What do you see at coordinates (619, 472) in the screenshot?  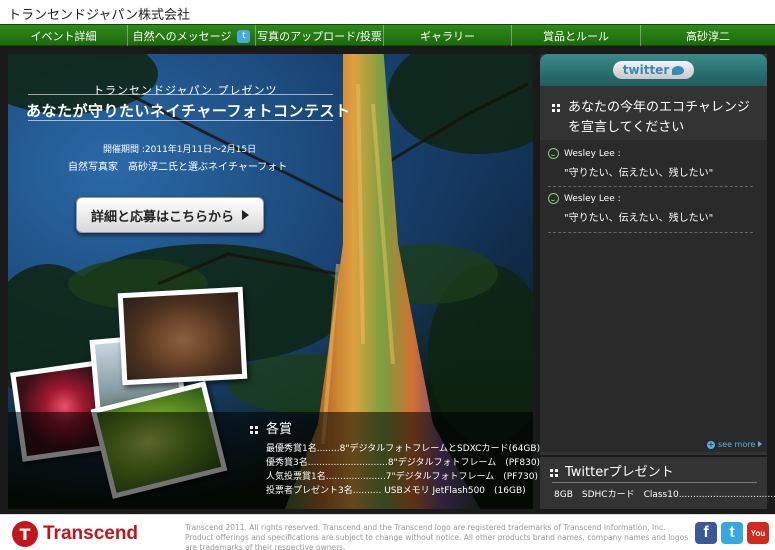 I see `present-title-text: Twitterプレゼント` at bounding box center [619, 472].